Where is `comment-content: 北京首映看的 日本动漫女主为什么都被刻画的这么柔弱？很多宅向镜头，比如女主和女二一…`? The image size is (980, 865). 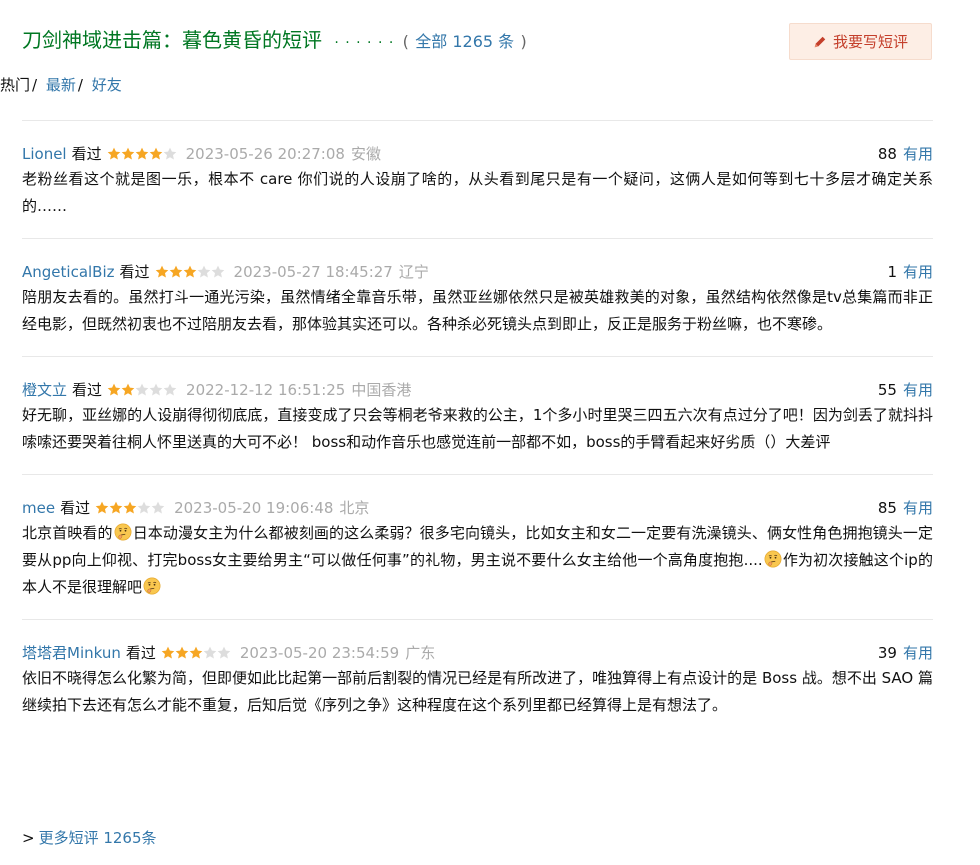
comment-content: 北京首映看的 日本动漫女主为什么都被刻画的这么柔弱？很多宅向镜头，比如女主和女二一… is located at coordinates (477, 560).